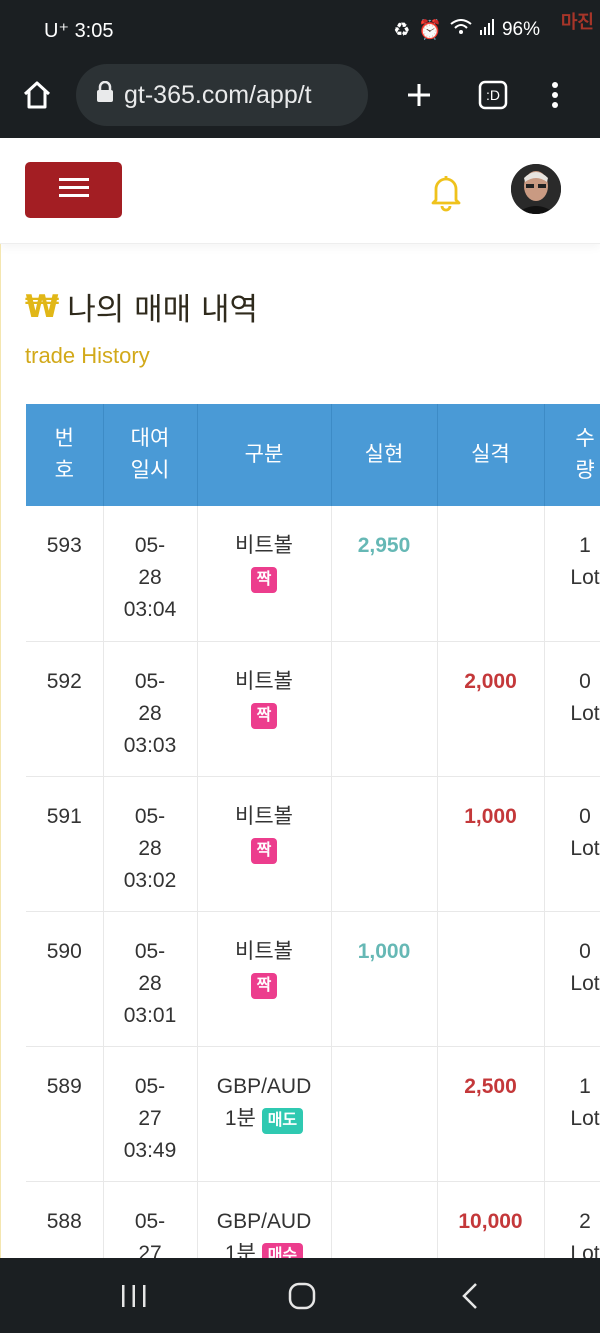 This screenshot has width=600, height=1333. Describe the element at coordinates (150, 1114) in the screenshot. I see `cell-date: 05- 27 03:49` at that location.